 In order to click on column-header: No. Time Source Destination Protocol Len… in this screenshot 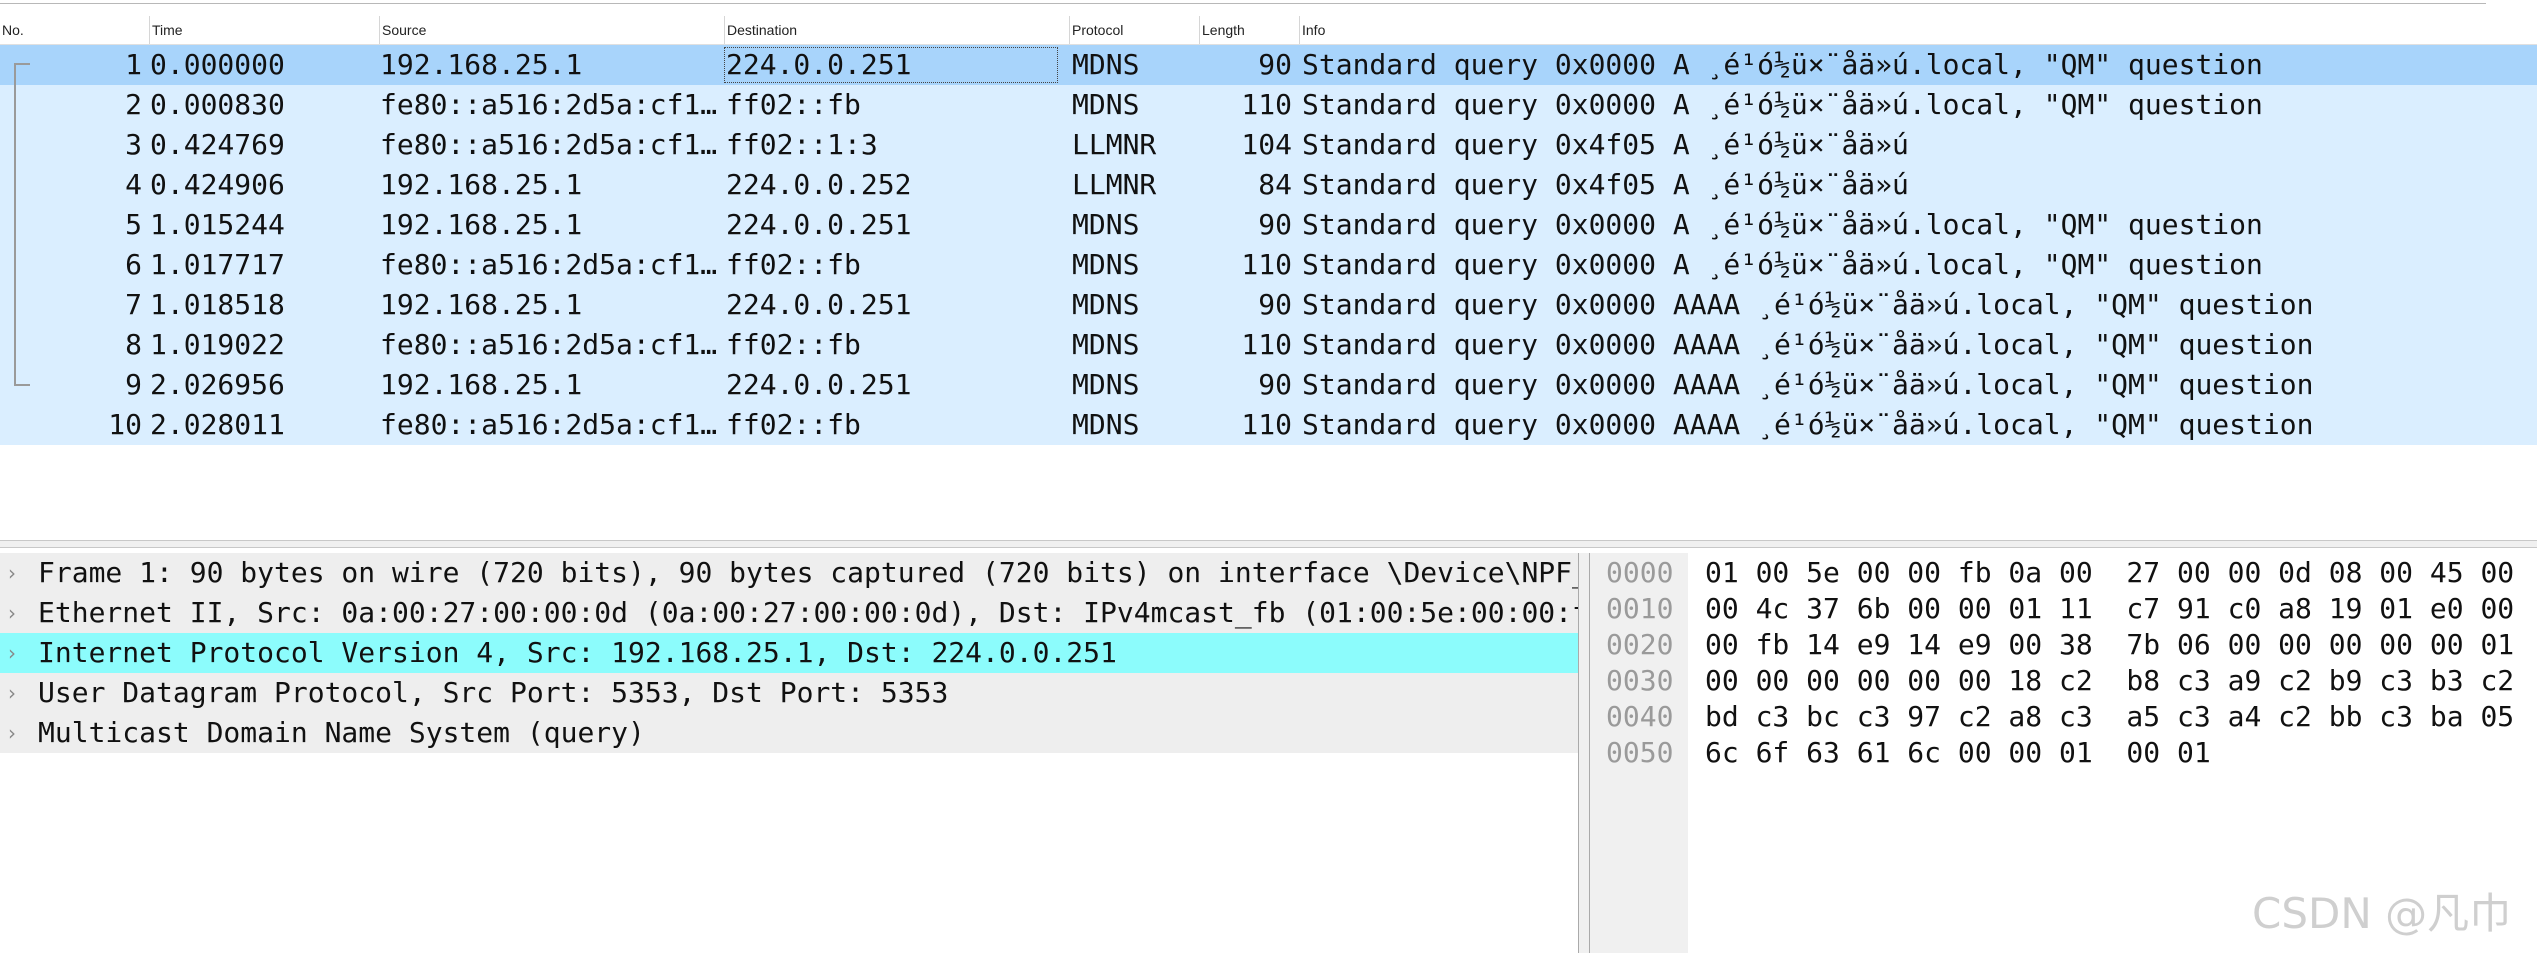, I will do `click(1268, 30)`.